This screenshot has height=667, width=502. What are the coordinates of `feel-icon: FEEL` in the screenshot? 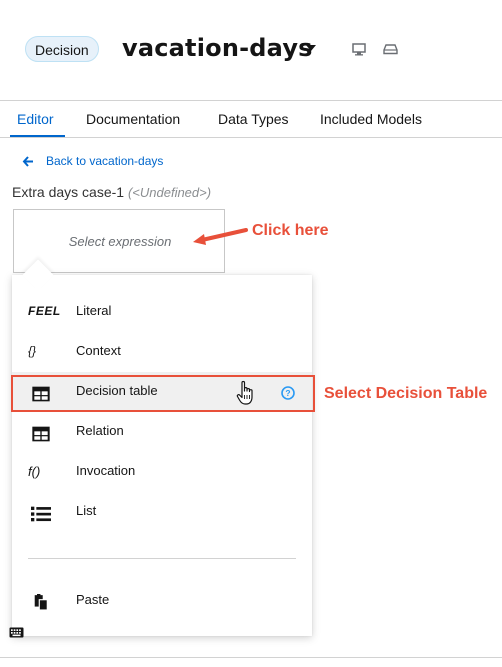 It's located at (44, 311).